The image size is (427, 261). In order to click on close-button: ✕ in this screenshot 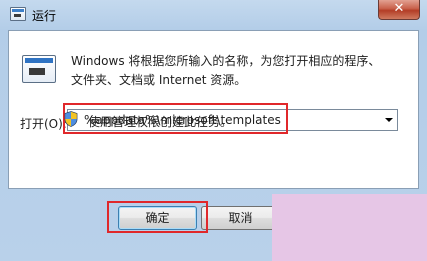, I will do `click(399, 10)`.